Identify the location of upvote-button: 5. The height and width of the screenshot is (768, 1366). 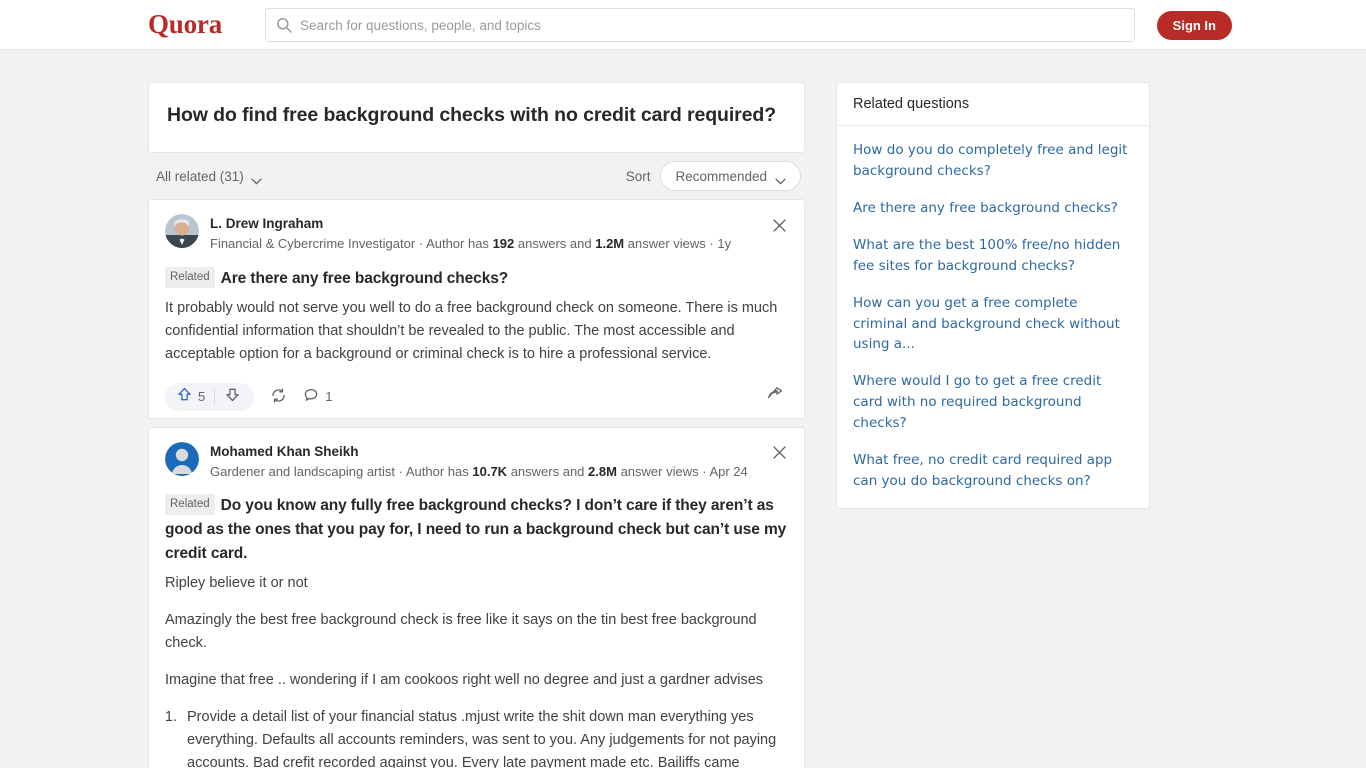
(191, 397).